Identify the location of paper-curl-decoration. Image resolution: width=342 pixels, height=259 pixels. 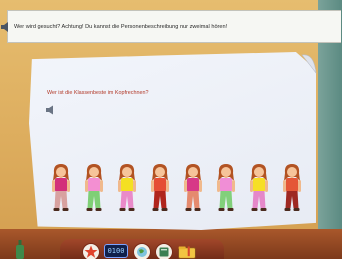
(309, 64).